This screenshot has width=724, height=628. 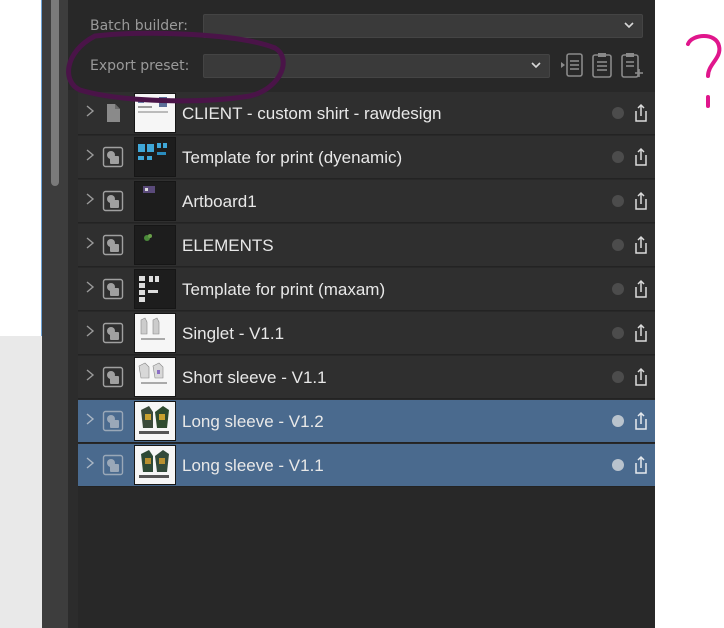 I want to click on layer-row: Template for print (maxam), so click(x=366, y=289).